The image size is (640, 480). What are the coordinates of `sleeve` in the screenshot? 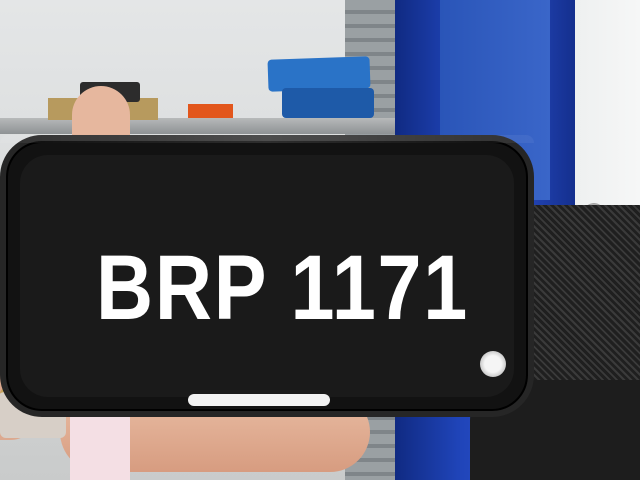 It's located at (100, 444).